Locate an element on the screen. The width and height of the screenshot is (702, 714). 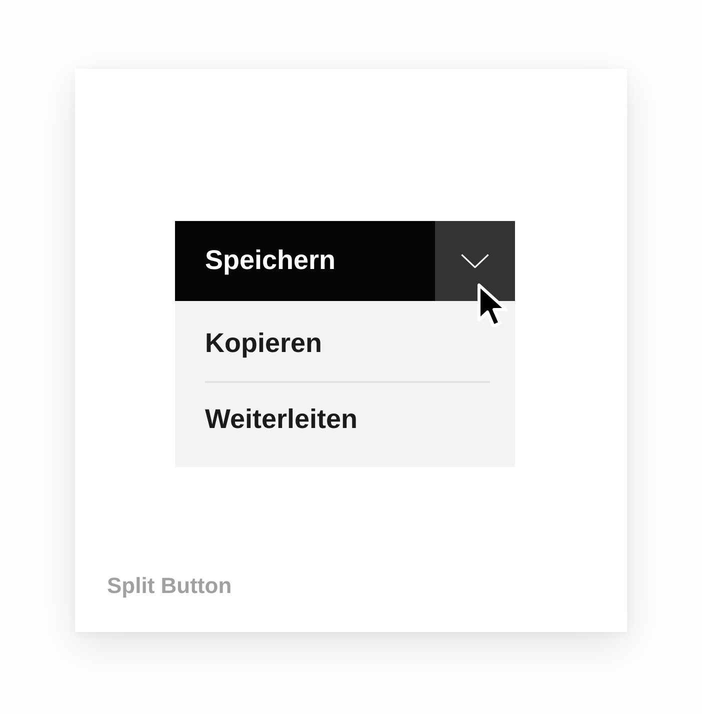
save-button: Speichern is located at coordinates (305, 261).